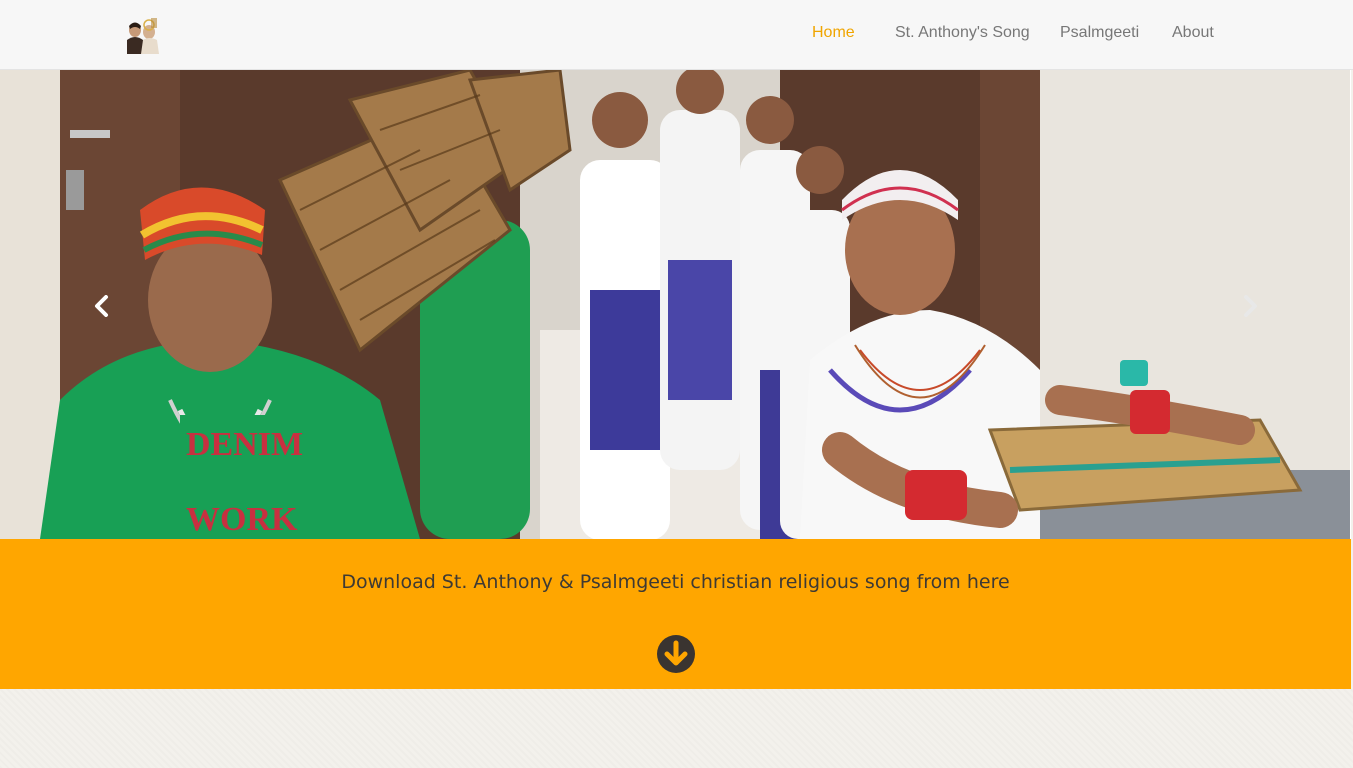 The image size is (1353, 768). Describe the element at coordinates (833, 33) in the screenshot. I see `nav-item-home: Home` at that location.